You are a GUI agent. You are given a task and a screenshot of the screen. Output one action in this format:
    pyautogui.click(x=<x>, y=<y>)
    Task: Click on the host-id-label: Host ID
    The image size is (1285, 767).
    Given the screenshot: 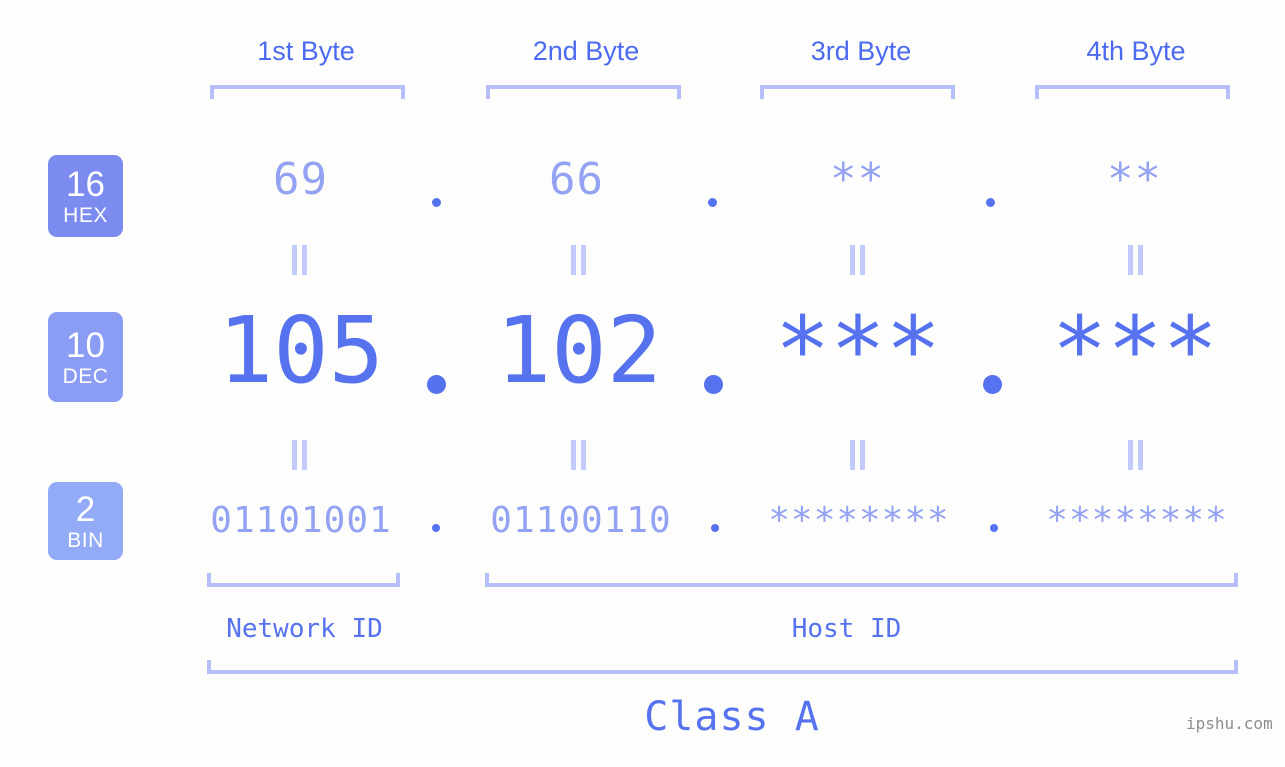 What is the action you would take?
    pyautogui.click(x=846, y=629)
    